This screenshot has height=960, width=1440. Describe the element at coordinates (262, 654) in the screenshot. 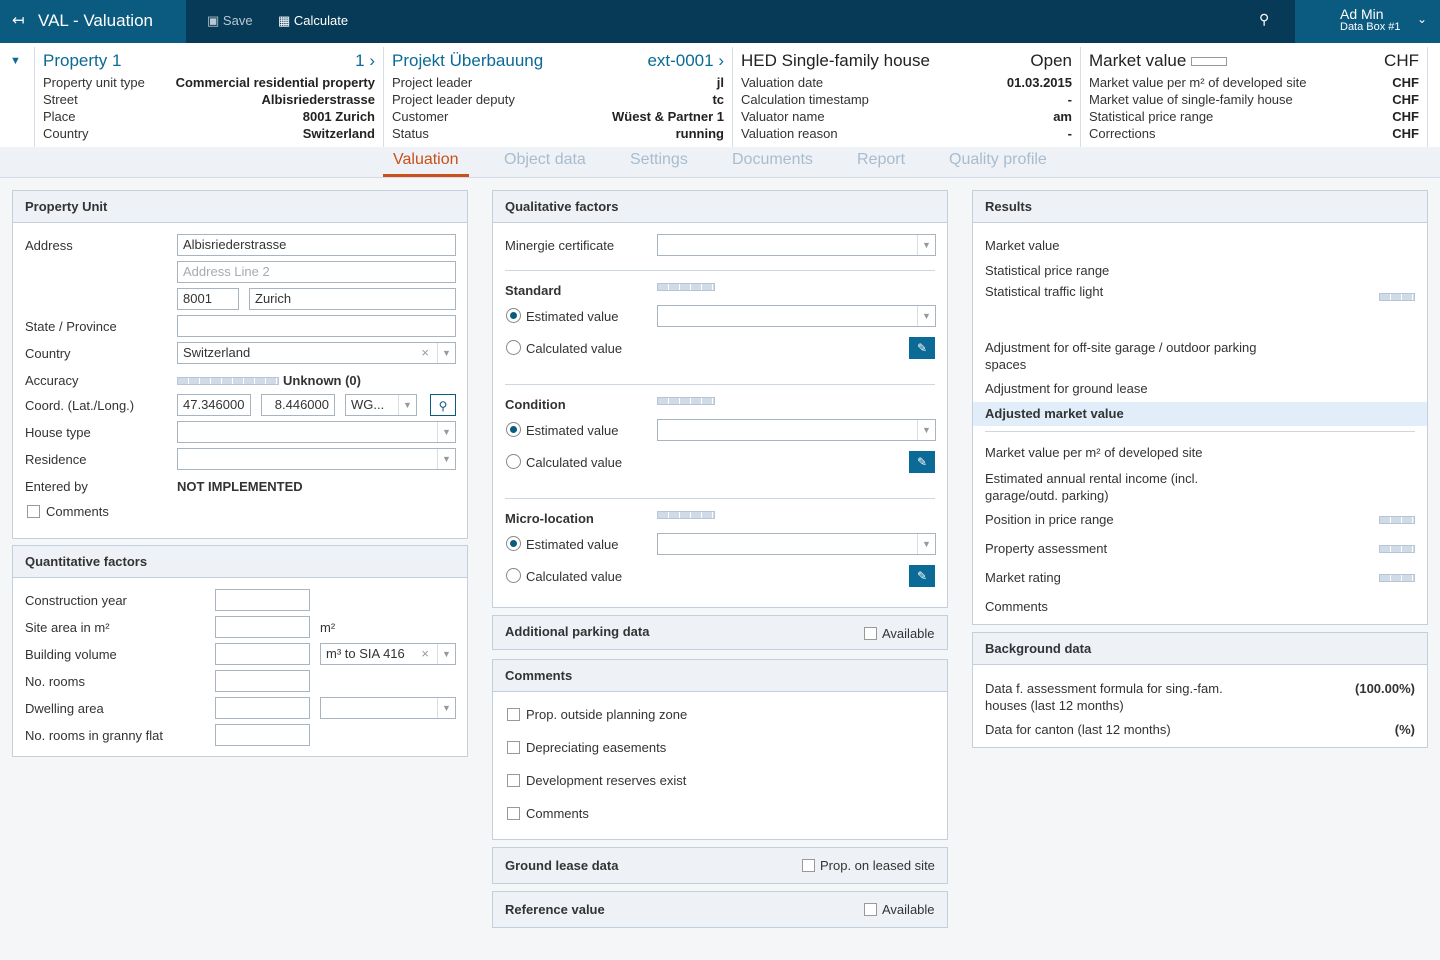

I see `building-volume-input` at that location.